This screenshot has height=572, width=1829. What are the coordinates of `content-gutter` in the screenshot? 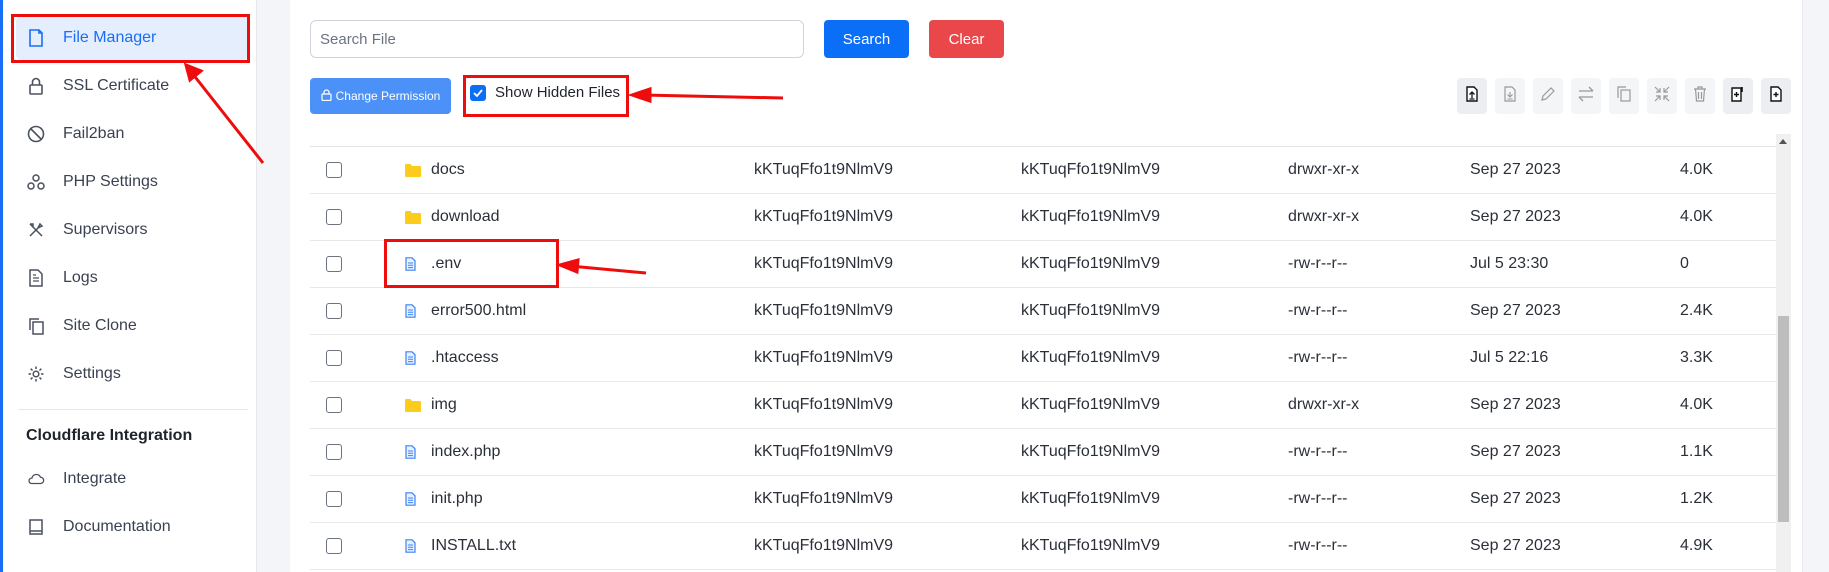 It's located at (274, 286).